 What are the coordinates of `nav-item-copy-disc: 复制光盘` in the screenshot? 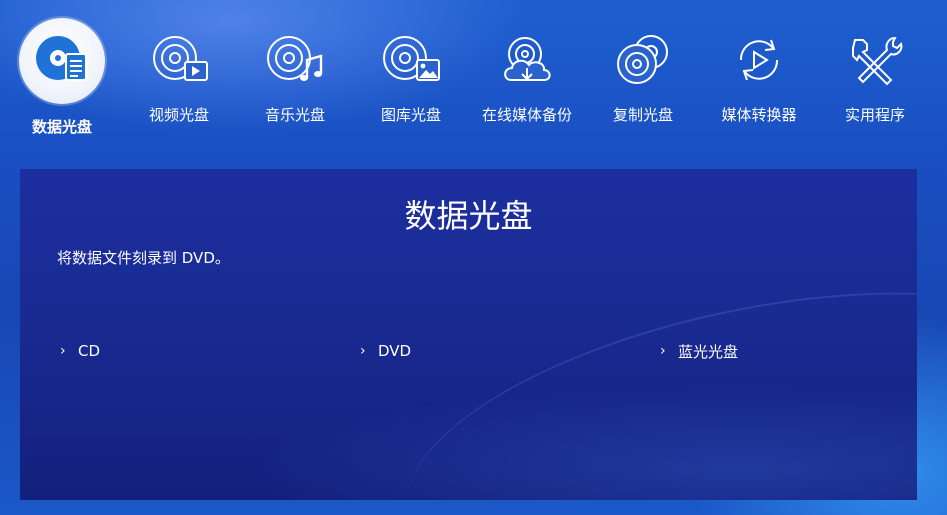 It's located at (643, 75).